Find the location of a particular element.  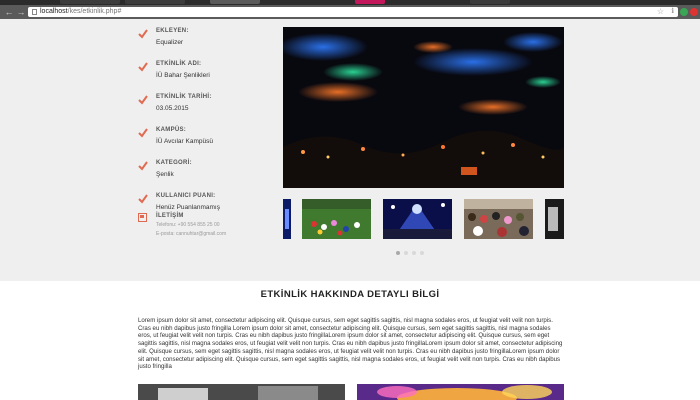

info-value: 03.05.2015 is located at coordinates (172, 108).